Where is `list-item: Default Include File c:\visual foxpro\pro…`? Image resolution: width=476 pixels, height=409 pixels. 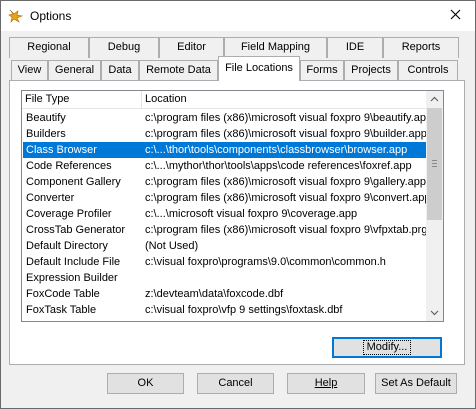
list-item: Default Include File c:\visual foxpro\pro… is located at coordinates (224, 262).